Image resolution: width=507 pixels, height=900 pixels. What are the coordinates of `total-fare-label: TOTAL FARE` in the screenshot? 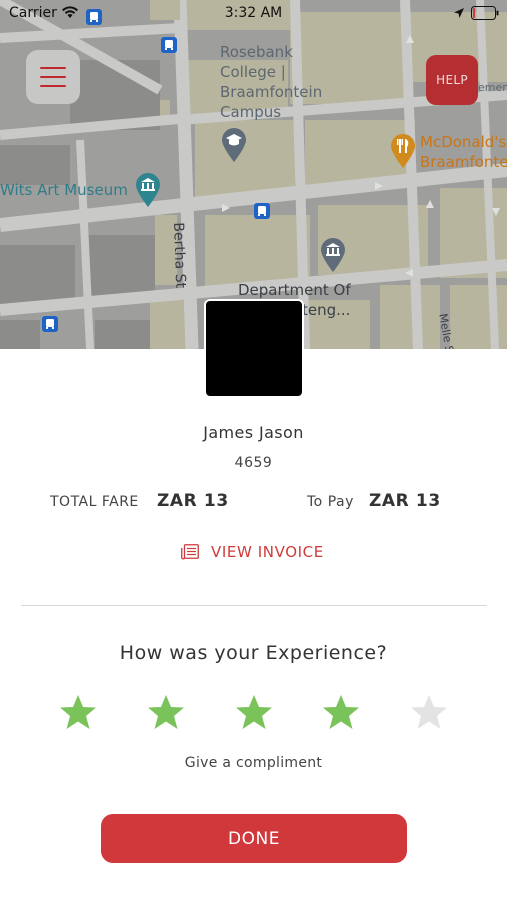 It's located at (94, 502).